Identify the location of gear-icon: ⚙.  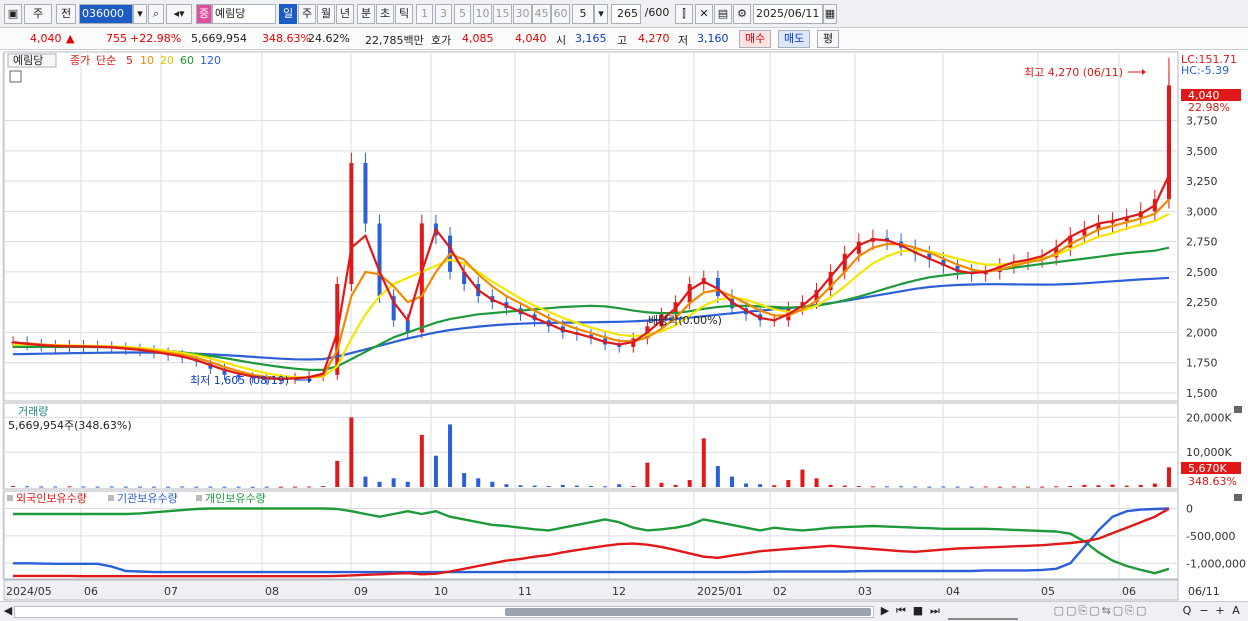
(742, 14).